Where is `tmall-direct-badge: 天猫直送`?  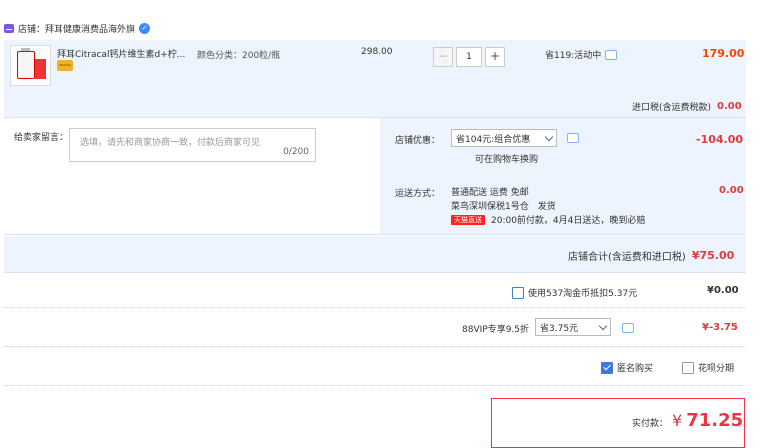
tmall-direct-badge: 天猫直送 is located at coordinates (468, 219).